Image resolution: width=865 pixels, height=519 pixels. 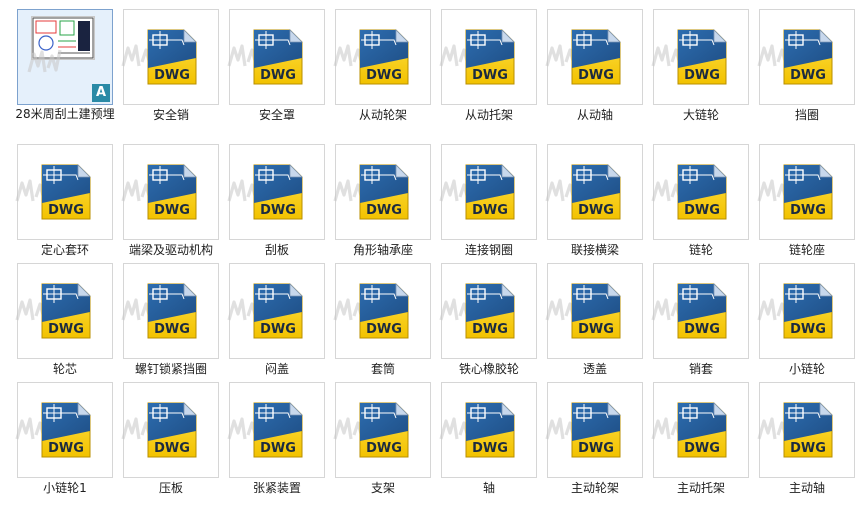 I want to click on file-item: DWG 轮芯, so click(x=69, y=323).